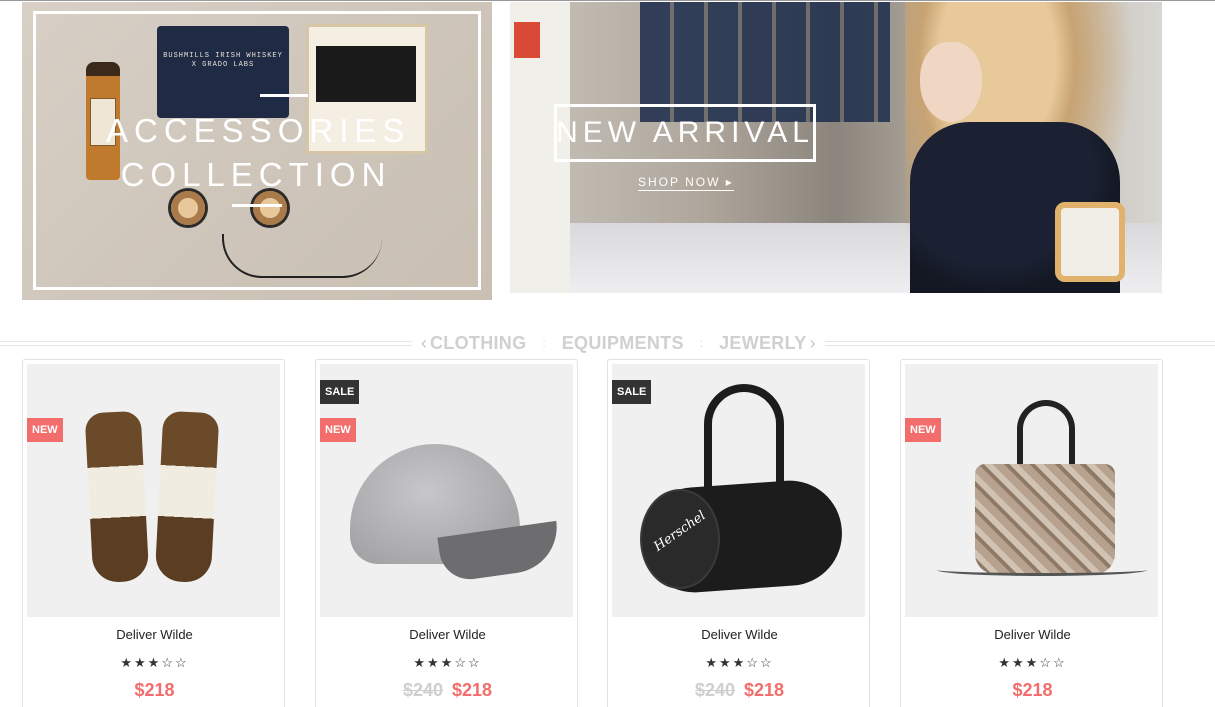 The width and height of the screenshot is (1215, 707). Describe the element at coordinates (424, 343) in the screenshot. I see `chevron-left-icon: ‹` at that location.